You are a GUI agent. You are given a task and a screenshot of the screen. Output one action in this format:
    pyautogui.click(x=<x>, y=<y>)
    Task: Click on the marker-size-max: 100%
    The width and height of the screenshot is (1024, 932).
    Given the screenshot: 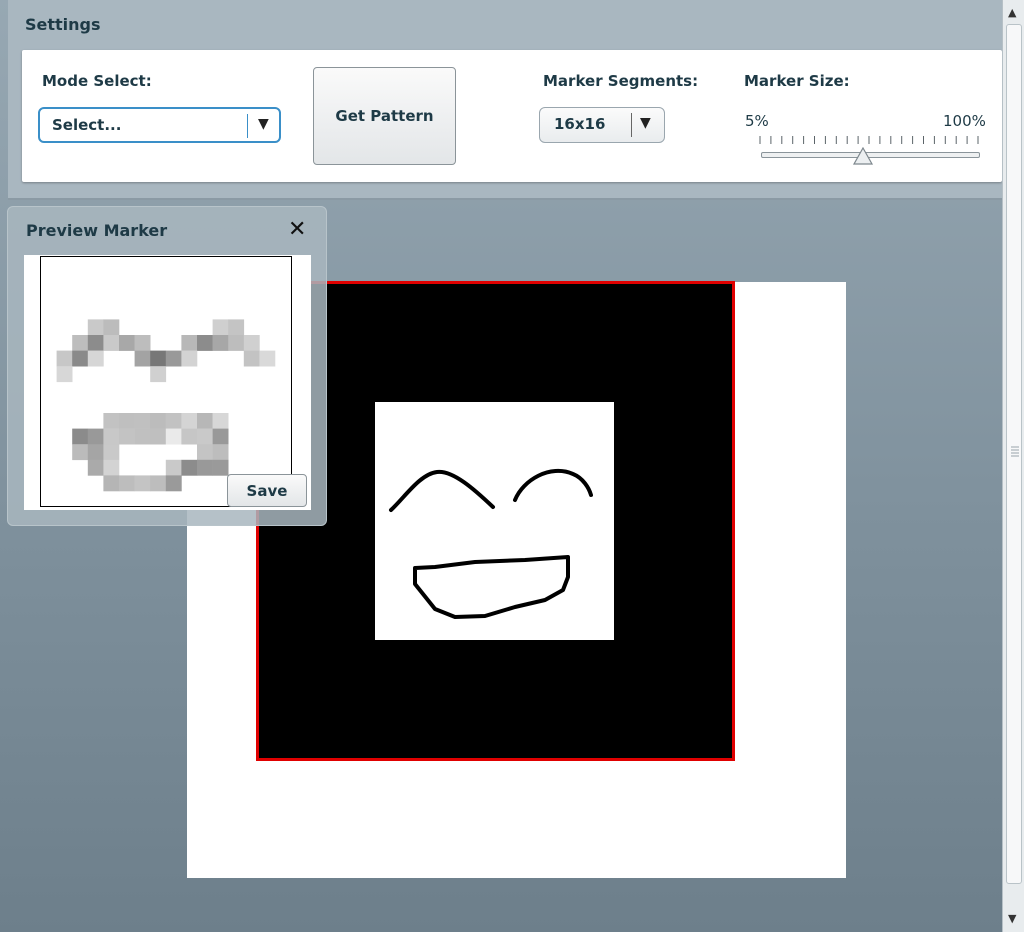 What is the action you would take?
    pyautogui.click(x=964, y=121)
    